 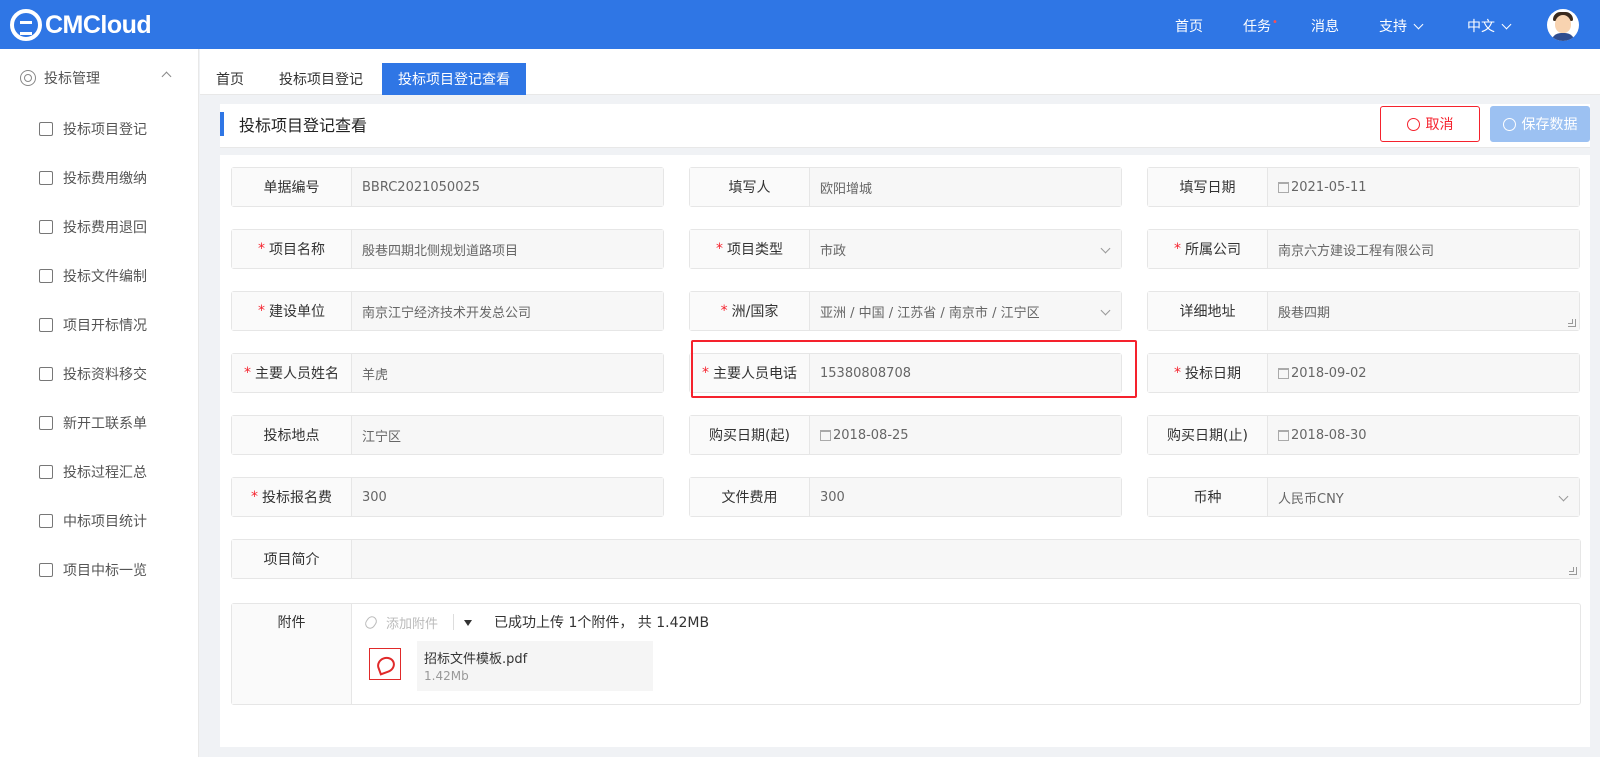 I want to click on check-circle-icon, so click(x=1509, y=124).